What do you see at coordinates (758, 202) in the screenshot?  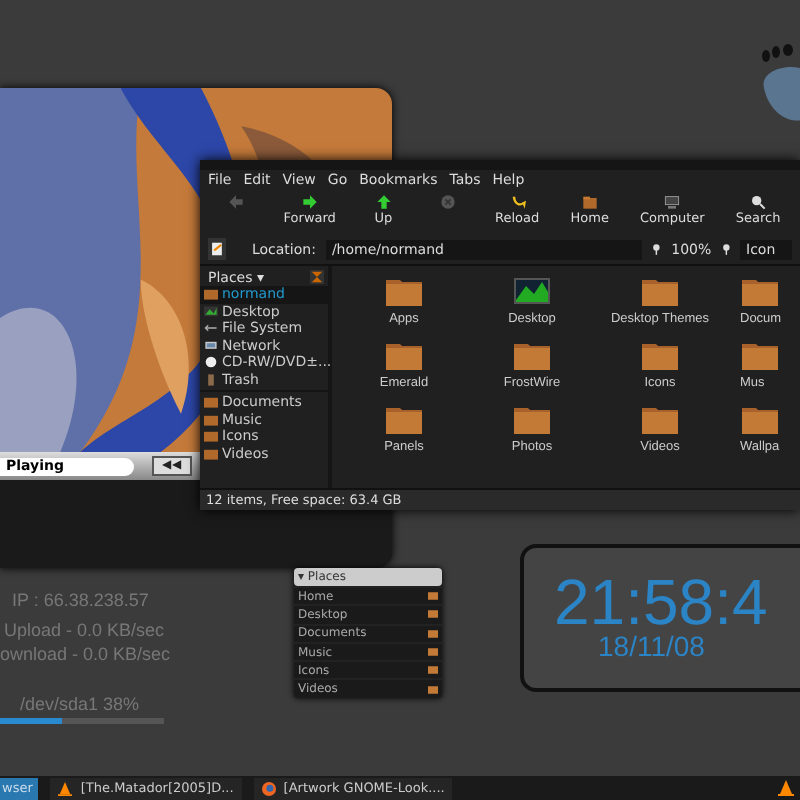 I see `search-icon` at bounding box center [758, 202].